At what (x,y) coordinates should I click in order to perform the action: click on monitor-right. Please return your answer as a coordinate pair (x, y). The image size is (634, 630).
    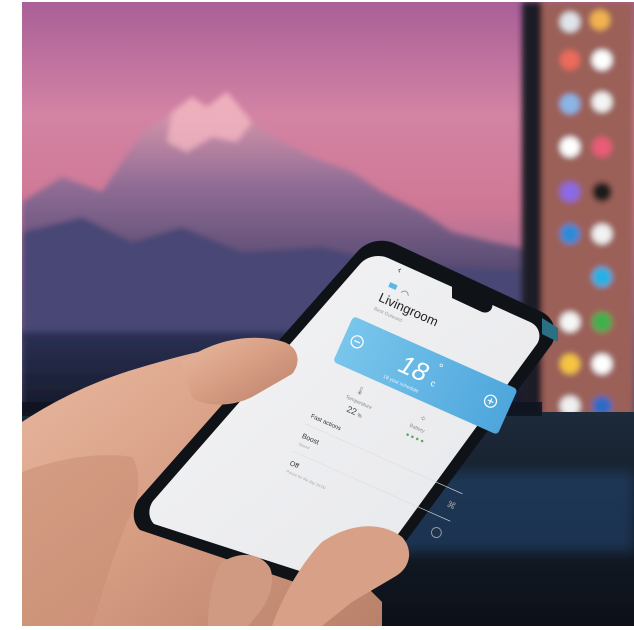
    Looking at the image, I should click on (578, 237).